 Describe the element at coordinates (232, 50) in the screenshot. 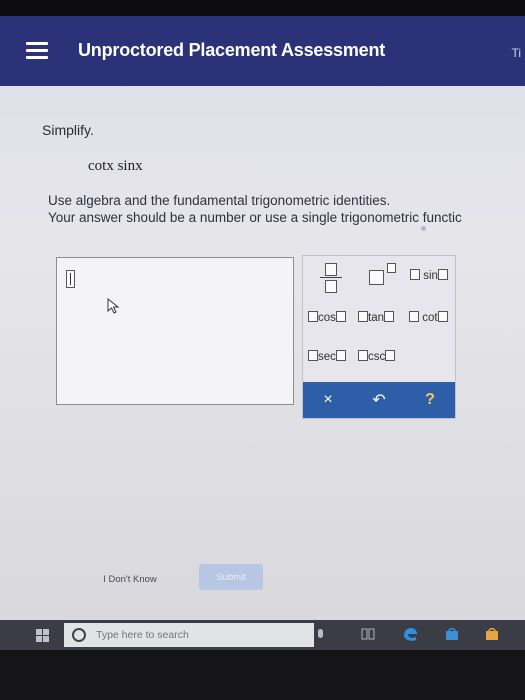

I see `page-title: Unproctored Placement Assessment` at that location.